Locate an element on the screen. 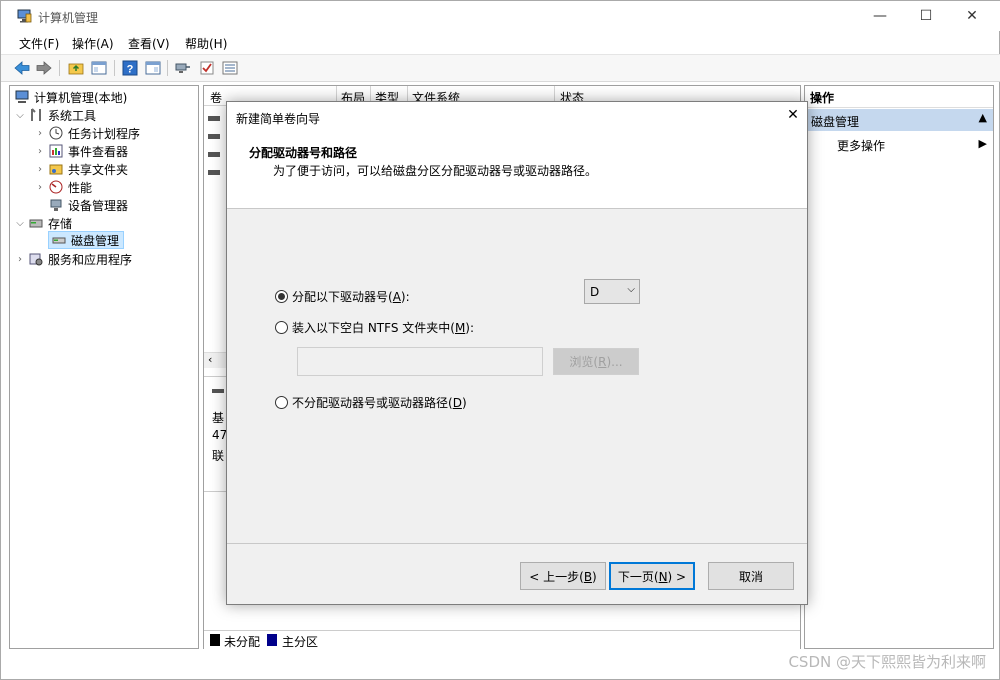 The height and width of the screenshot is (680, 1000). storage-icon is located at coordinates (36, 223).